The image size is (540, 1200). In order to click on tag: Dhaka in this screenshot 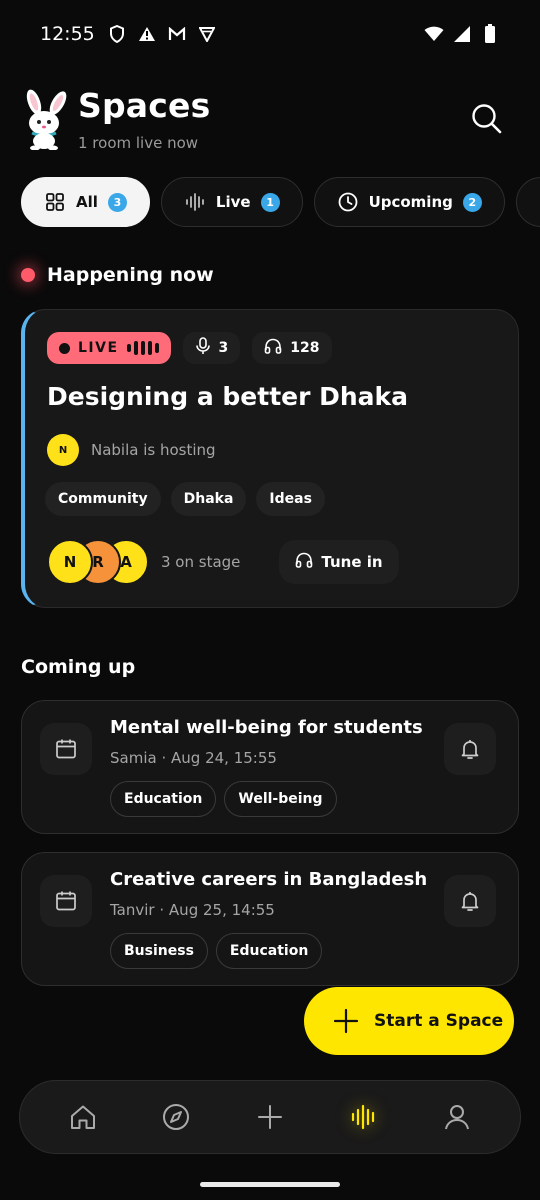, I will do `click(208, 499)`.